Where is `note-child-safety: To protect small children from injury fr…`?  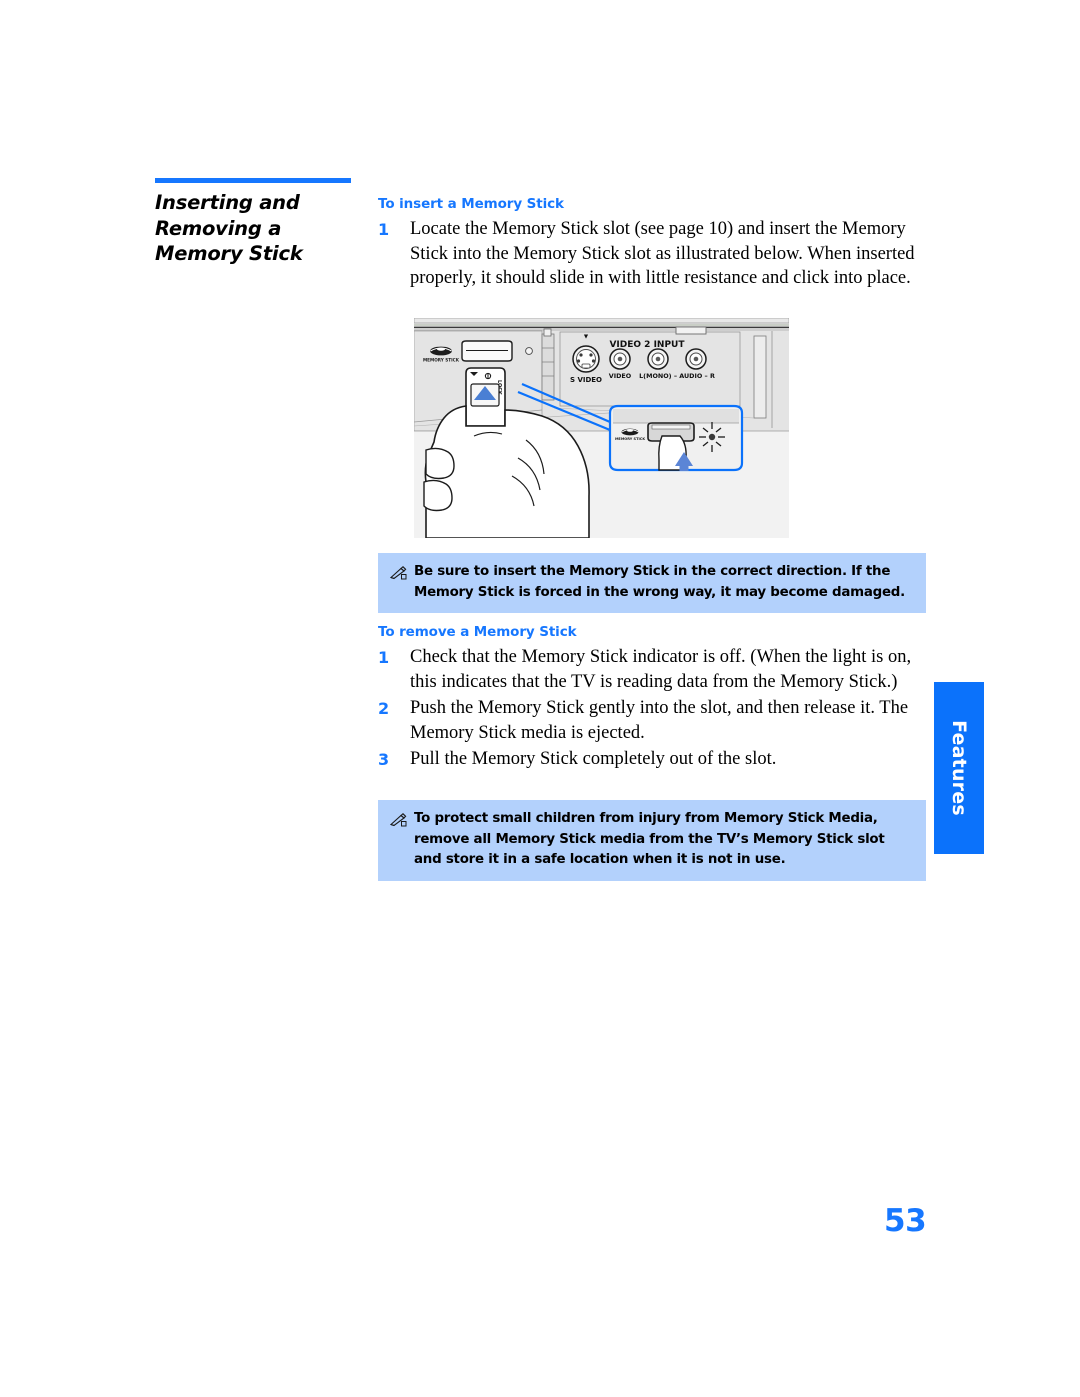 note-child-safety: To protect small children from injury fr… is located at coordinates (652, 840).